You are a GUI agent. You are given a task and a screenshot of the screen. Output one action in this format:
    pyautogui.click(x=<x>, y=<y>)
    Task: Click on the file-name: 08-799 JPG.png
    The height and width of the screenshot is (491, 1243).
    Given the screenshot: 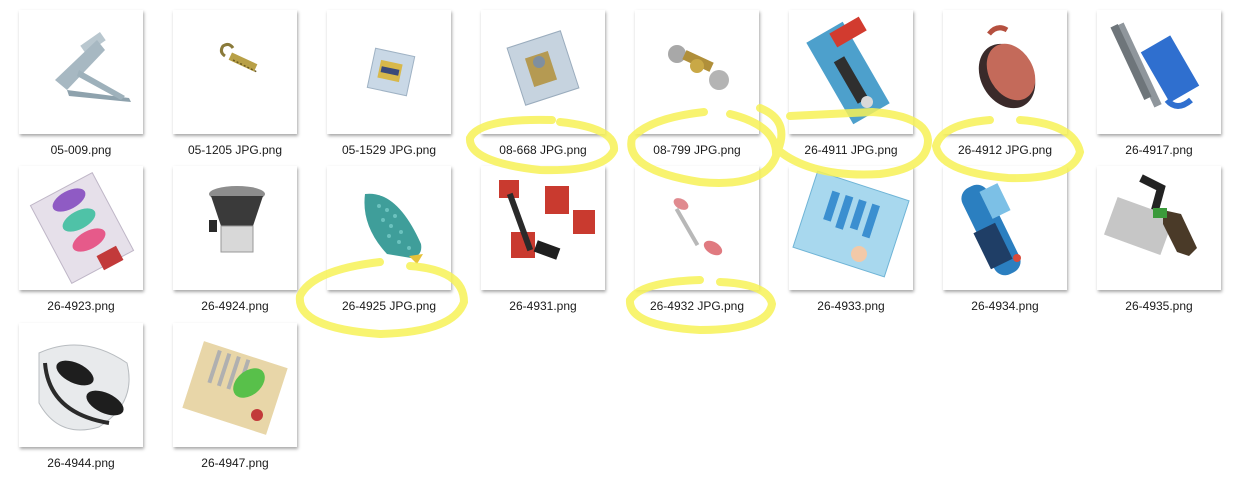 What is the action you would take?
    pyautogui.click(x=697, y=150)
    